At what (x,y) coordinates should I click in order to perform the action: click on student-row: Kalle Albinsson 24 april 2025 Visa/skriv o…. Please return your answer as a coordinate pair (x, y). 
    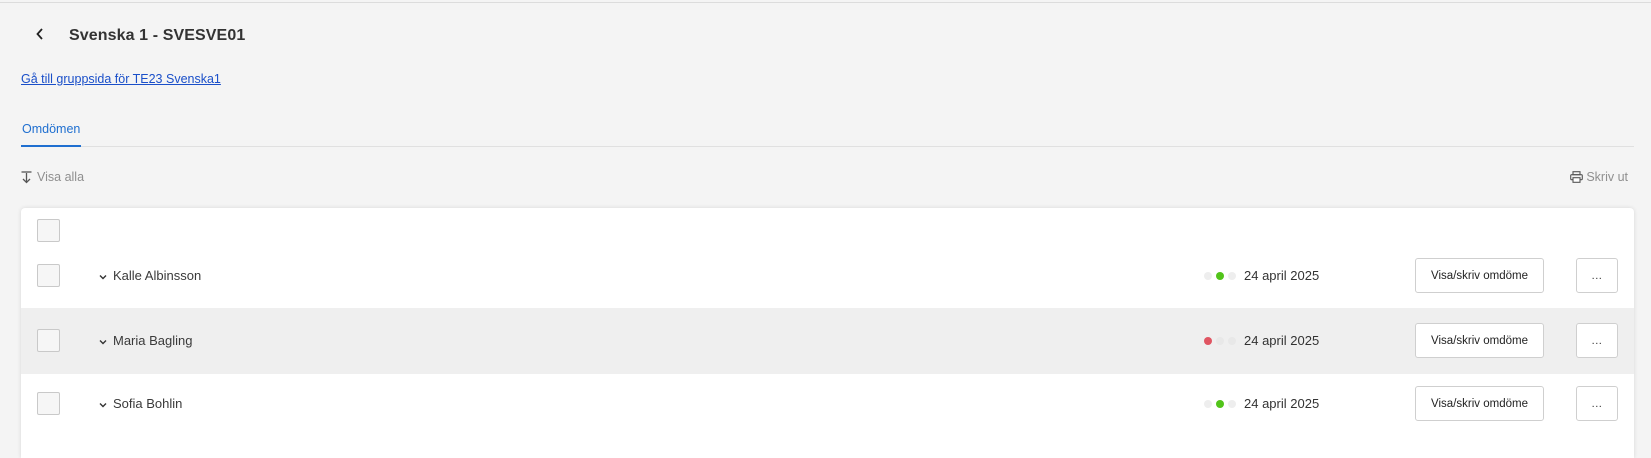
    Looking at the image, I should click on (827, 276).